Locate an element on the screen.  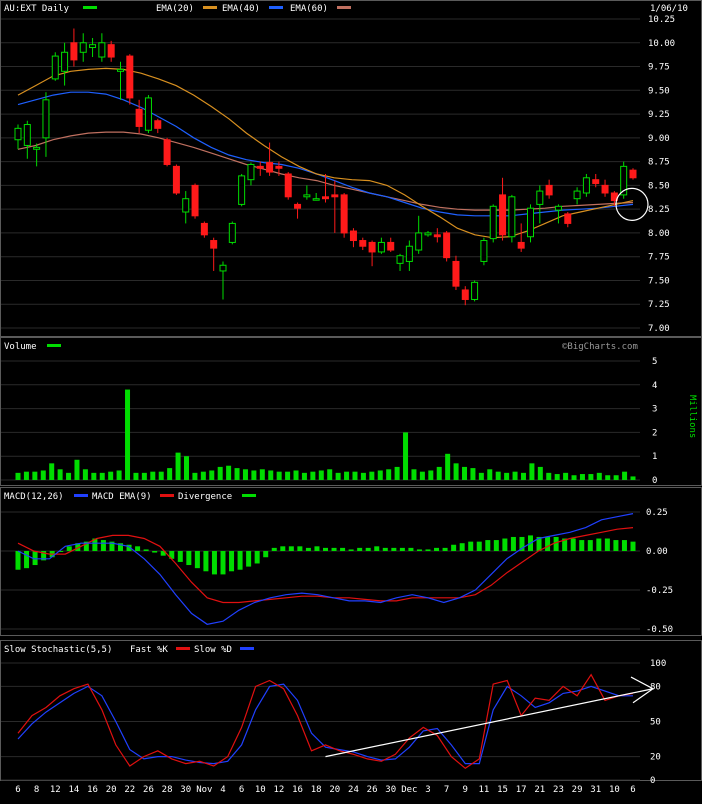
x-axis-label: Nov is located at coordinates (204, 790).